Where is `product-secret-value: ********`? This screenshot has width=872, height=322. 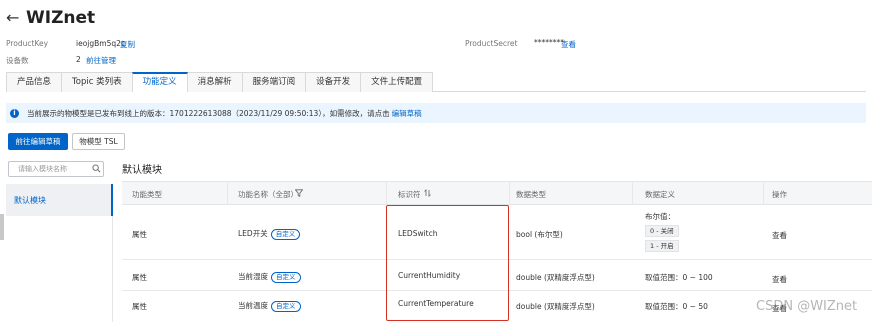
product-secret-value: ******** is located at coordinates (549, 42).